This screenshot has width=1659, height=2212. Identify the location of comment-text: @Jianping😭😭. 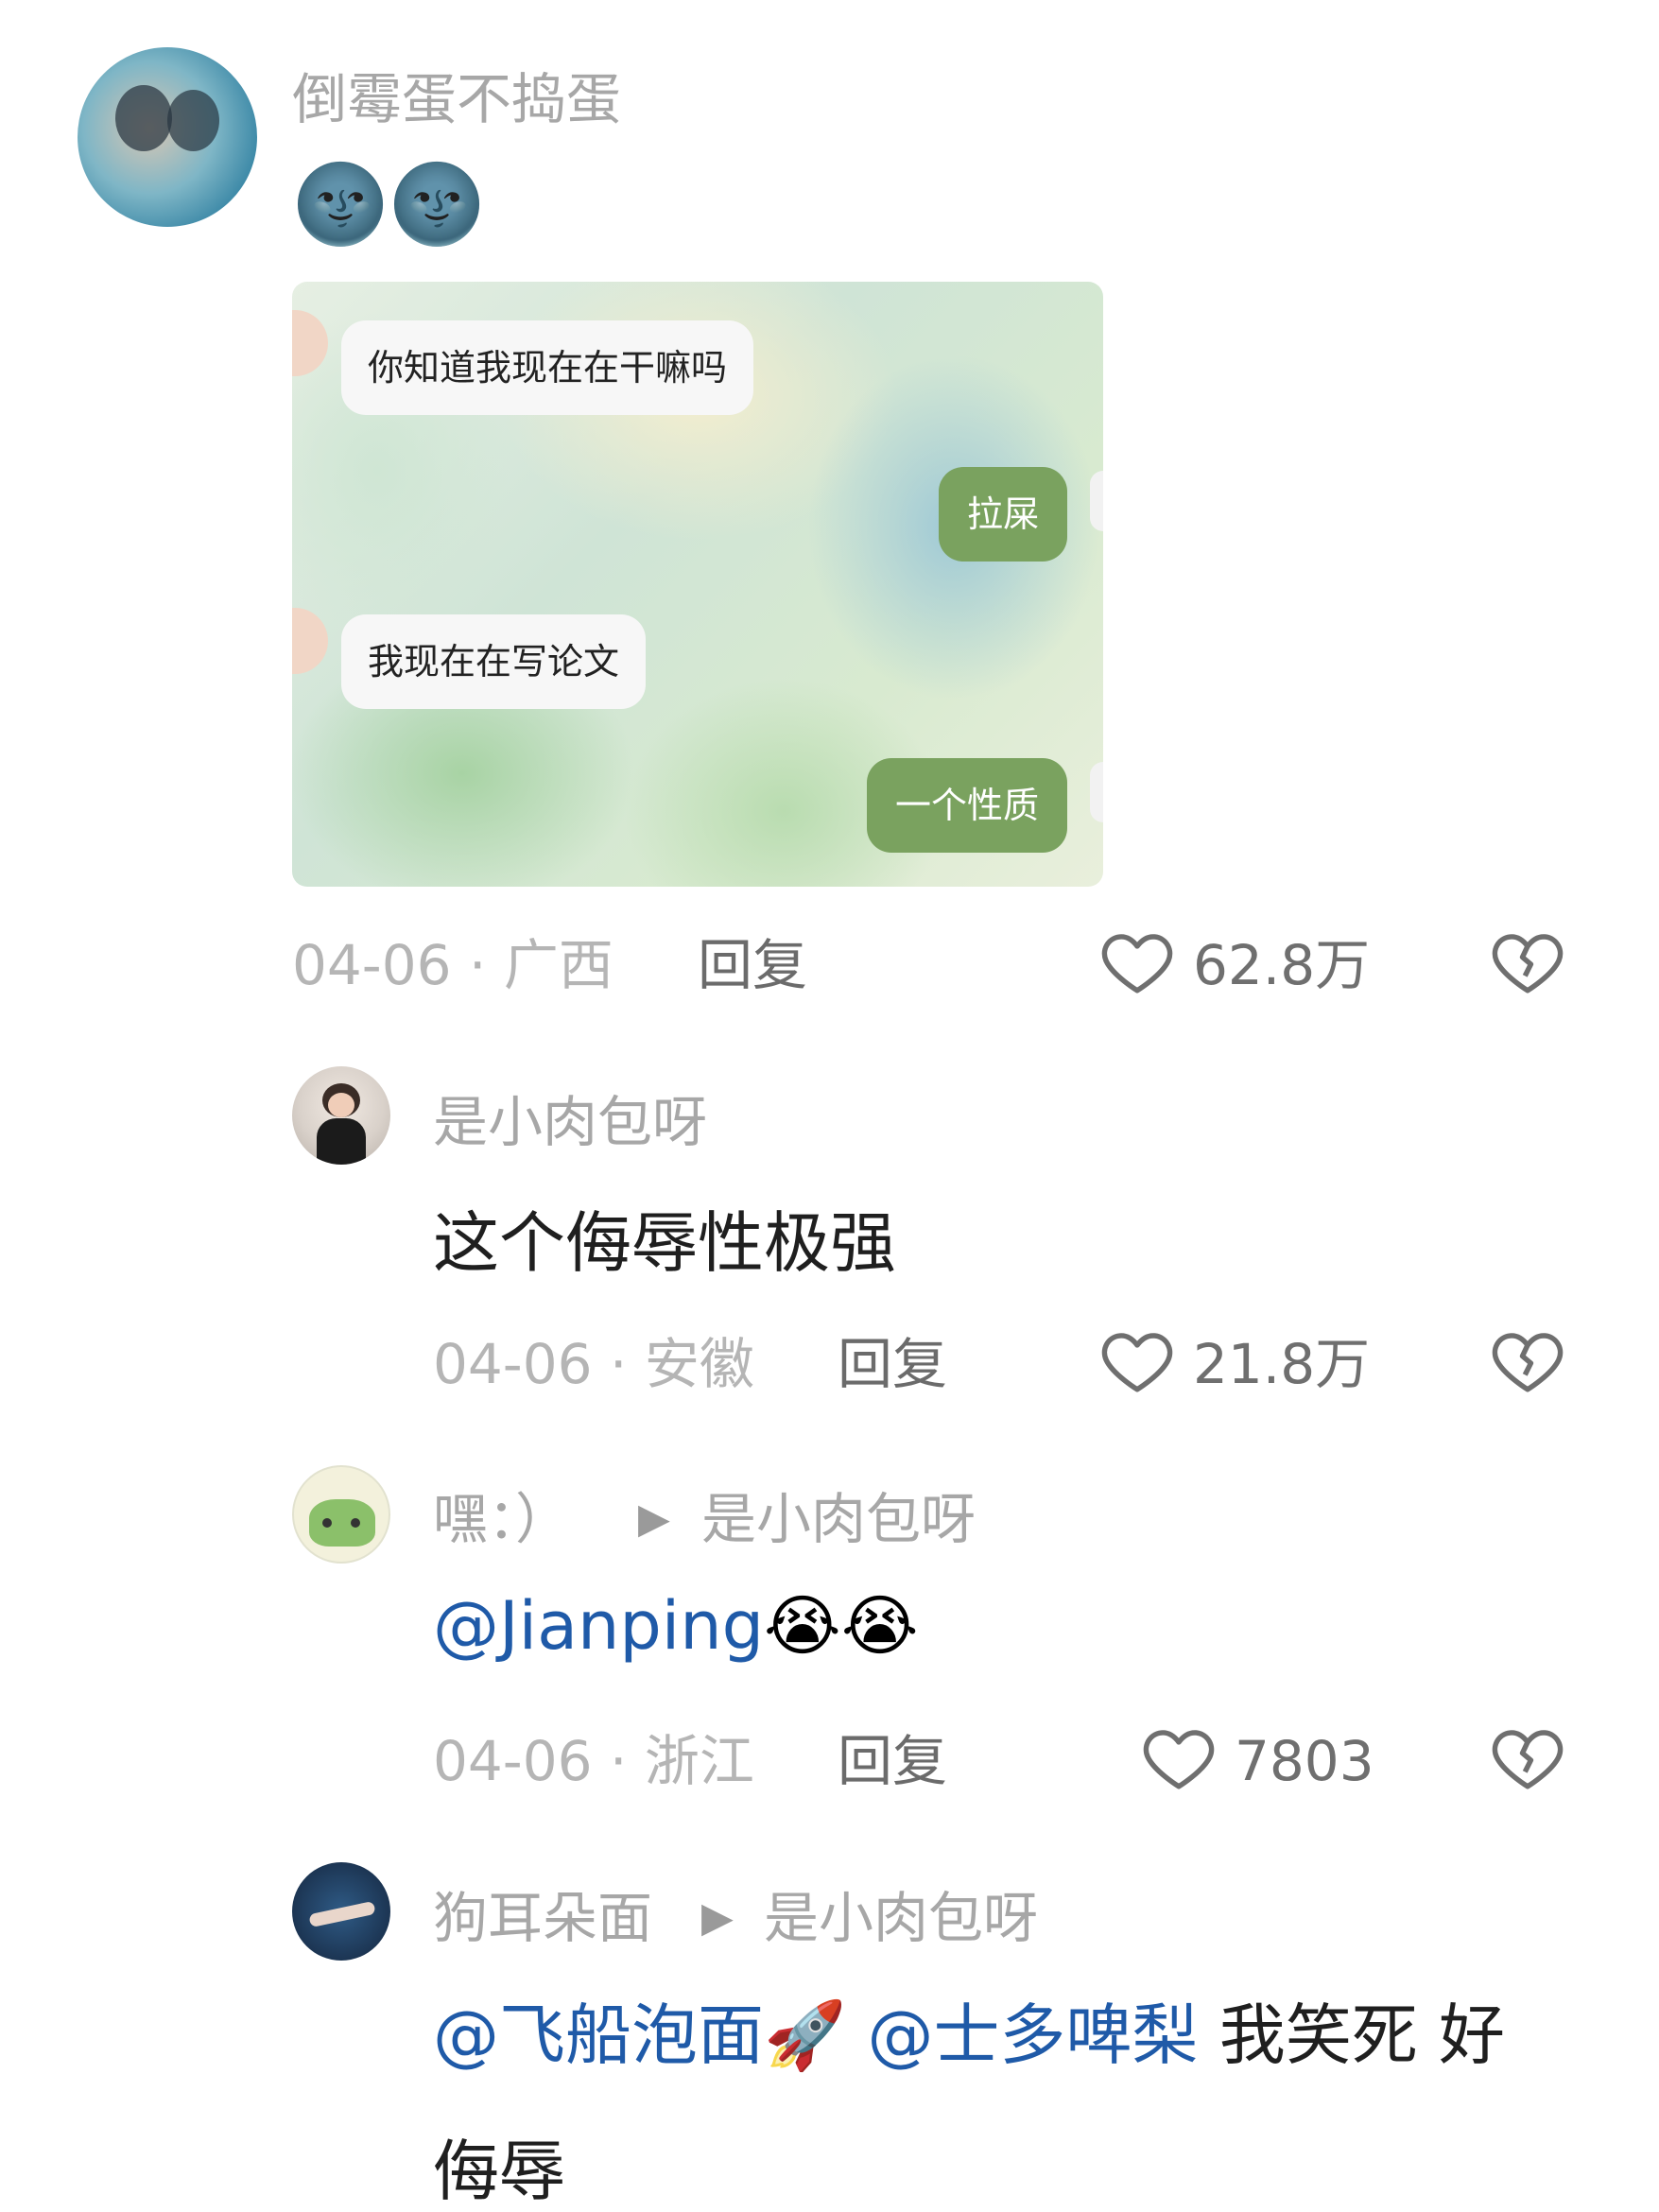
(676, 1626).